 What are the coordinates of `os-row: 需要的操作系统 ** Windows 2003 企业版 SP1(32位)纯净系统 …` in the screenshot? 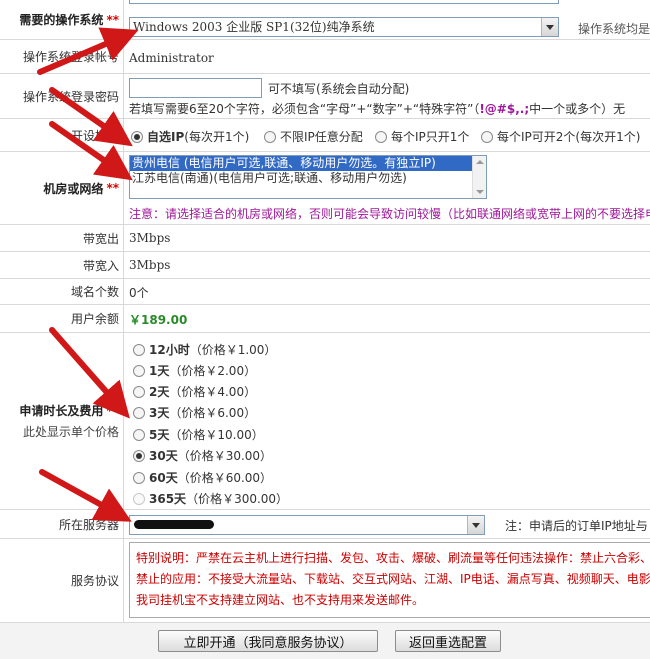 It's located at (325, 20).